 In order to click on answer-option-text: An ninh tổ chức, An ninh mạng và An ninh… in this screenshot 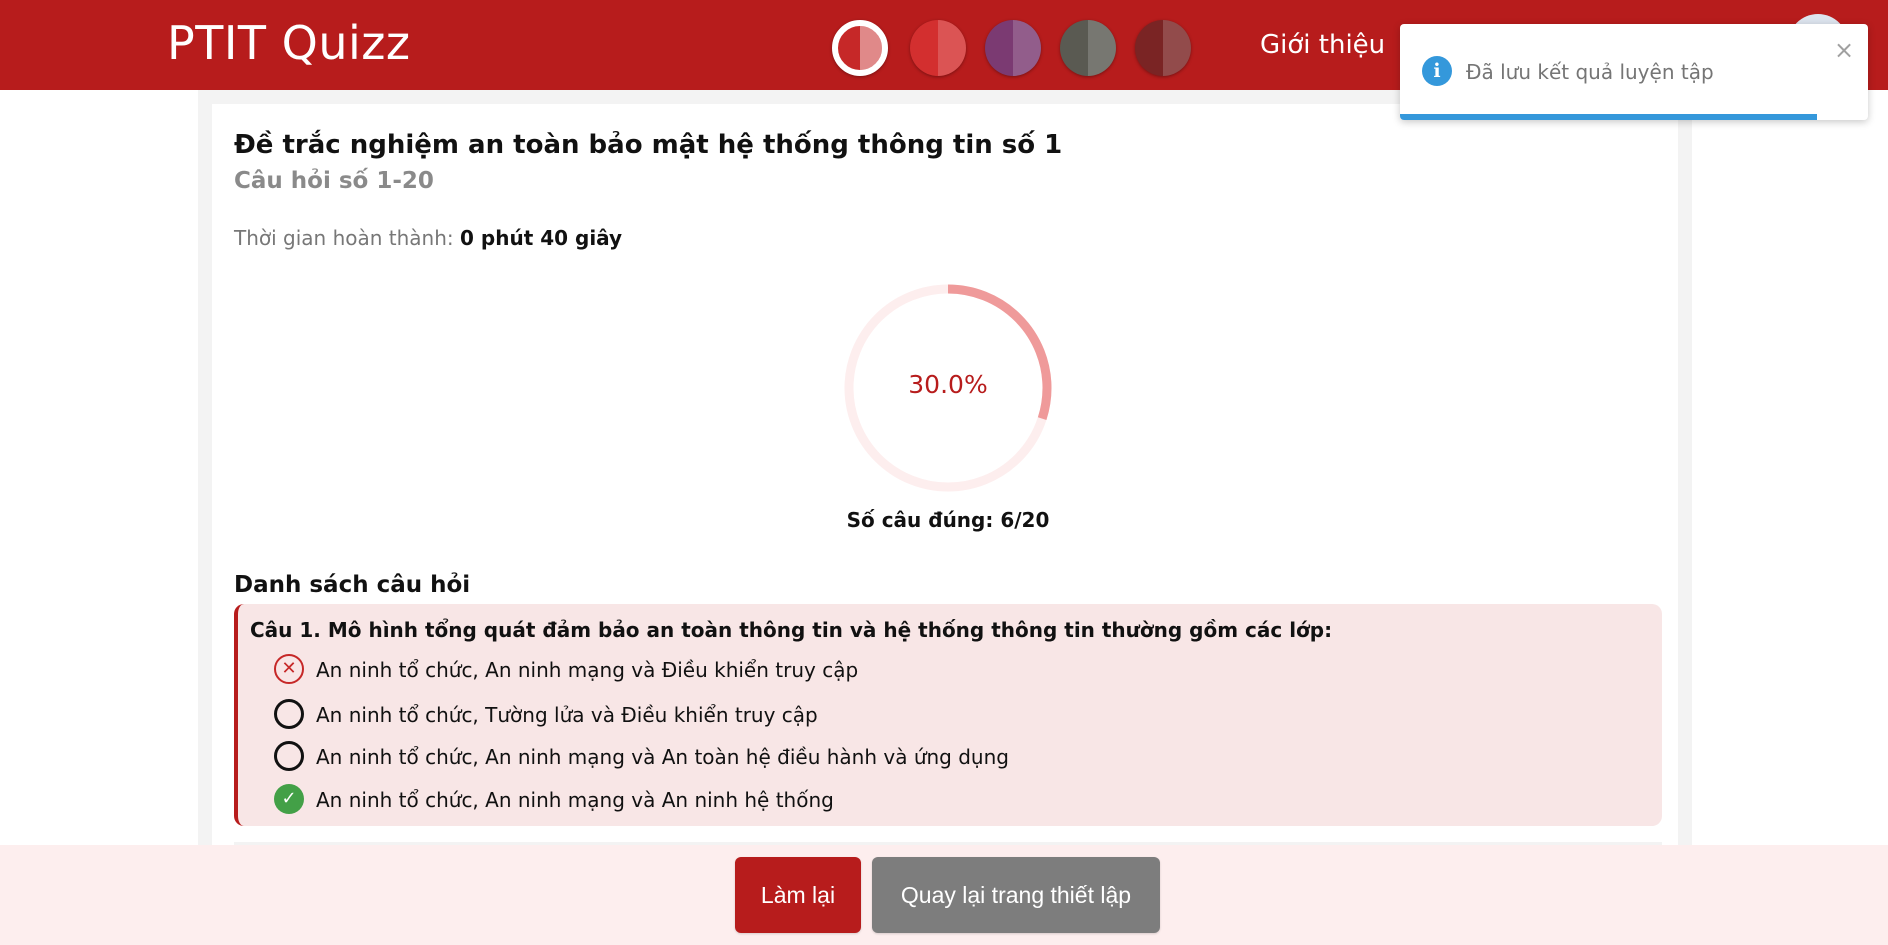, I will do `click(575, 800)`.